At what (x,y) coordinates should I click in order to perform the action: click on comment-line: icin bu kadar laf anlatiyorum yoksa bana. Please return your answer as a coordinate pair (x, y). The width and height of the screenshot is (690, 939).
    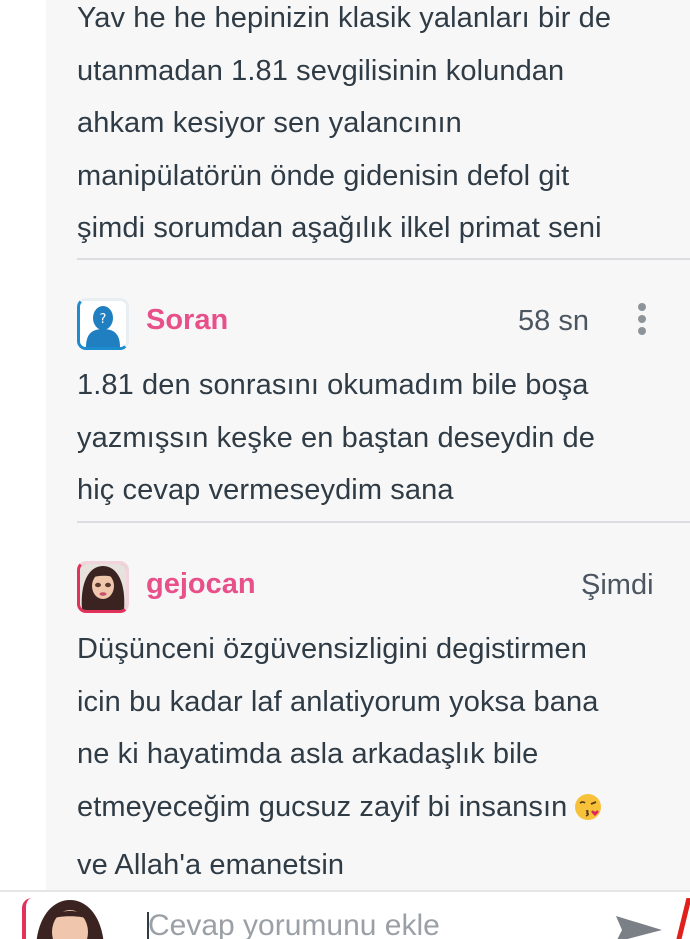
    Looking at the image, I should click on (338, 701).